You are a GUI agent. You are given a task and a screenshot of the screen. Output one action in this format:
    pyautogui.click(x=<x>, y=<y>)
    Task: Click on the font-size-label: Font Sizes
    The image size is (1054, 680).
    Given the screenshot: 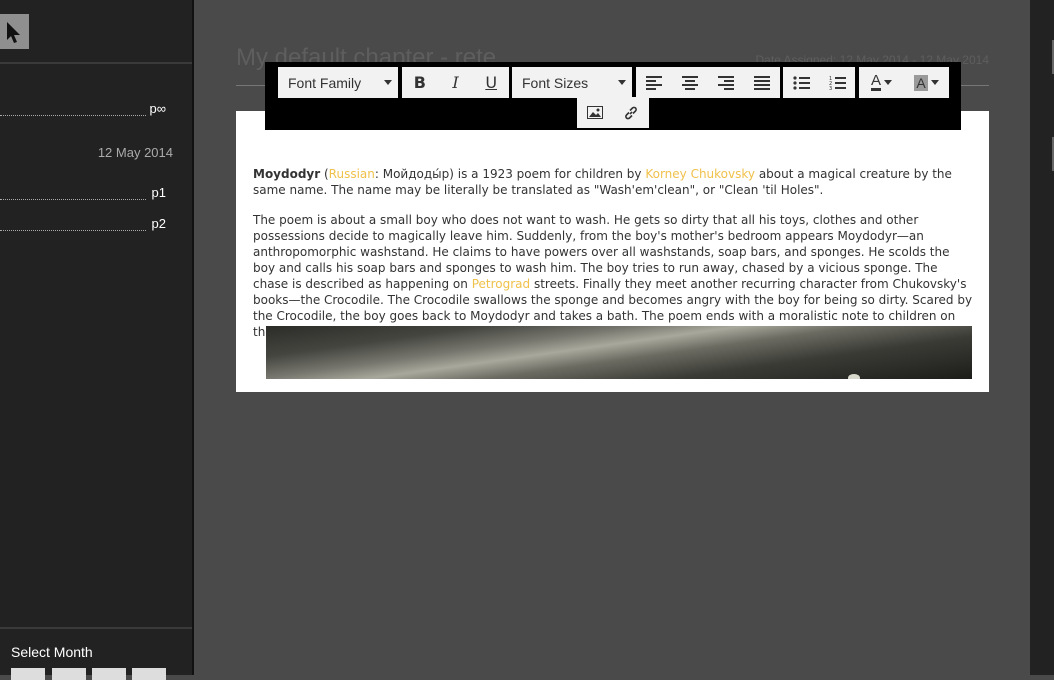 What is the action you would take?
    pyautogui.click(x=555, y=82)
    